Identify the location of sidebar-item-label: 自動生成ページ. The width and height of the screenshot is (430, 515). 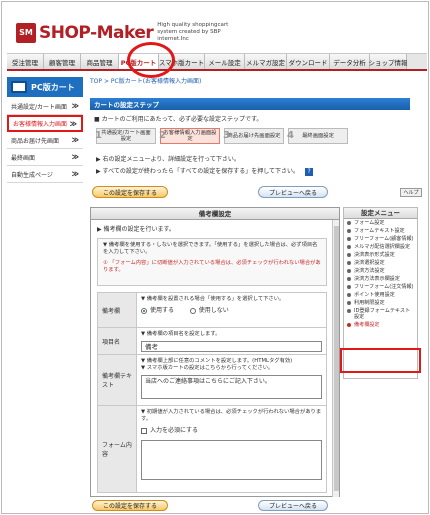
(32, 175).